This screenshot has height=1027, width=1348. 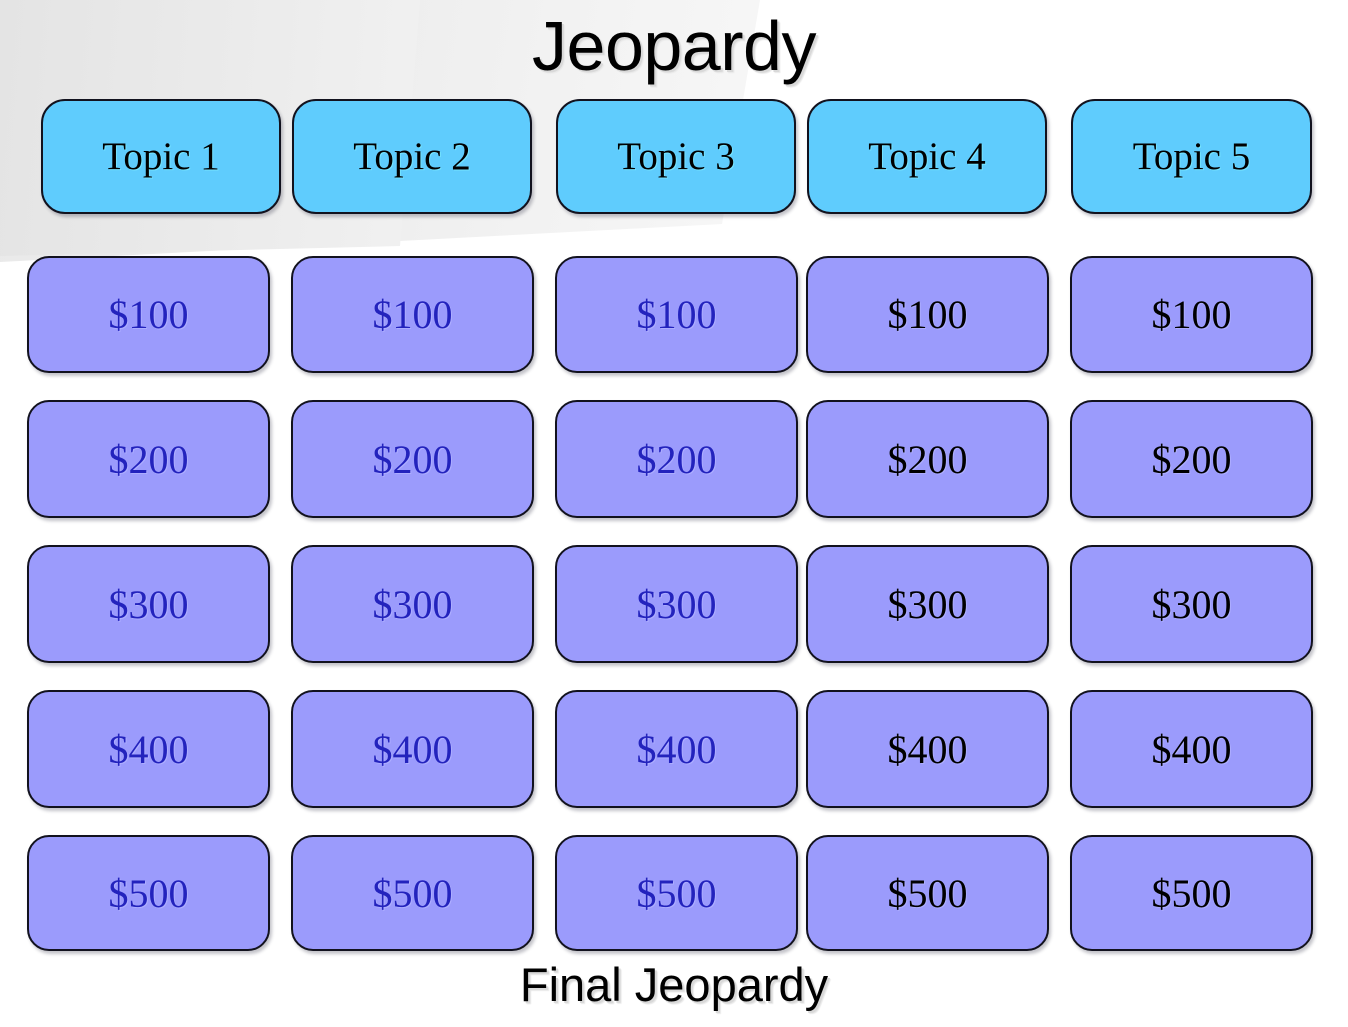 What do you see at coordinates (148, 459) in the screenshot?
I see `value-cell-topic1-row2: $200` at bounding box center [148, 459].